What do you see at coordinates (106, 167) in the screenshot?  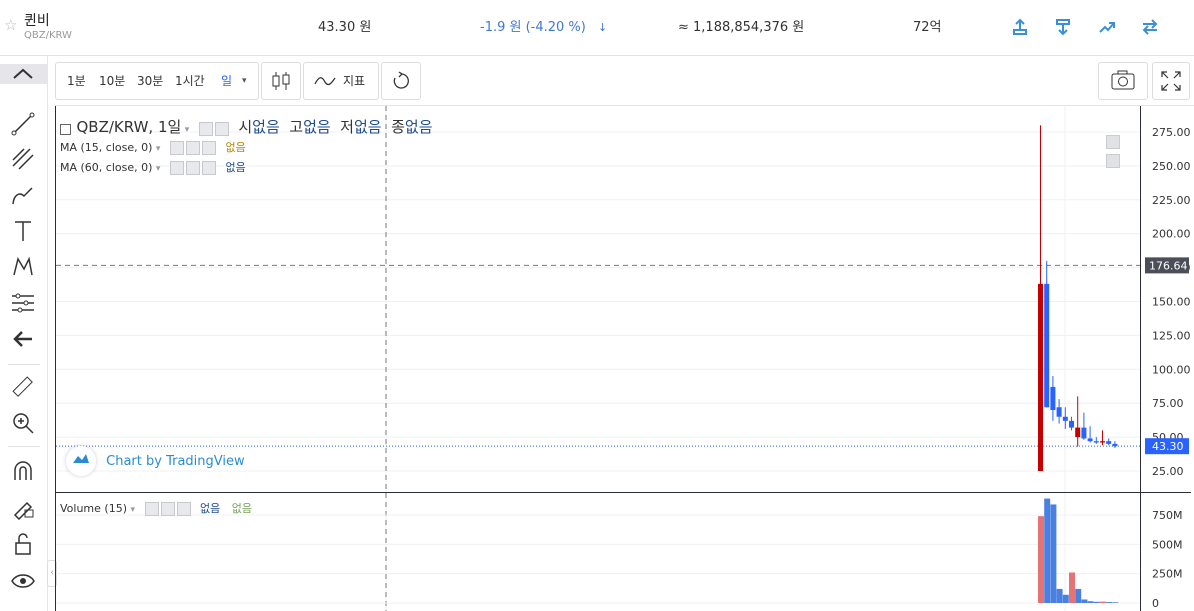 I see `ma60-label: MA (60, close, 0)` at bounding box center [106, 167].